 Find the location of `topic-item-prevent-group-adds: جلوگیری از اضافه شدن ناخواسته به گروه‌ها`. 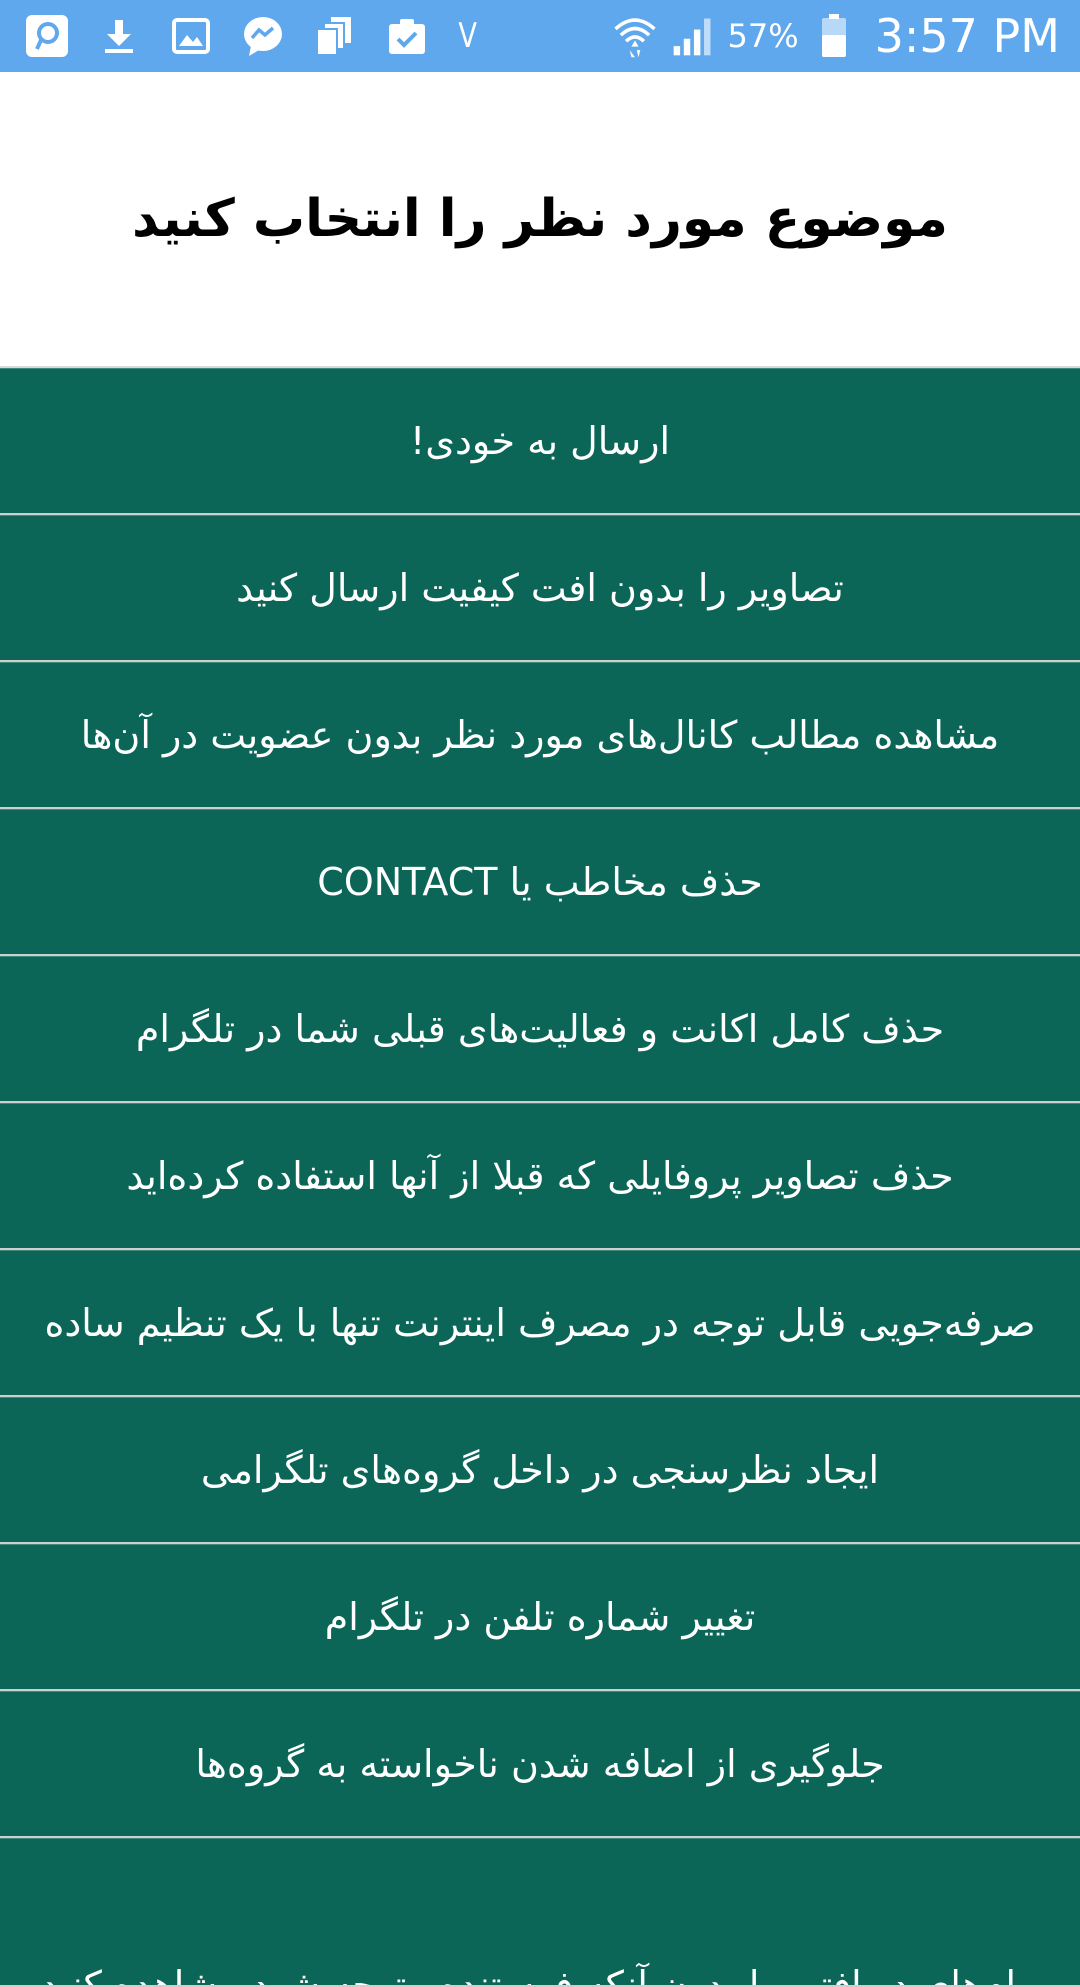

topic-item-prevent-group-adds: جلوگیری از اضافه شدن ناخواسته به گروه‌ها is located at coordinates (540, 1763).